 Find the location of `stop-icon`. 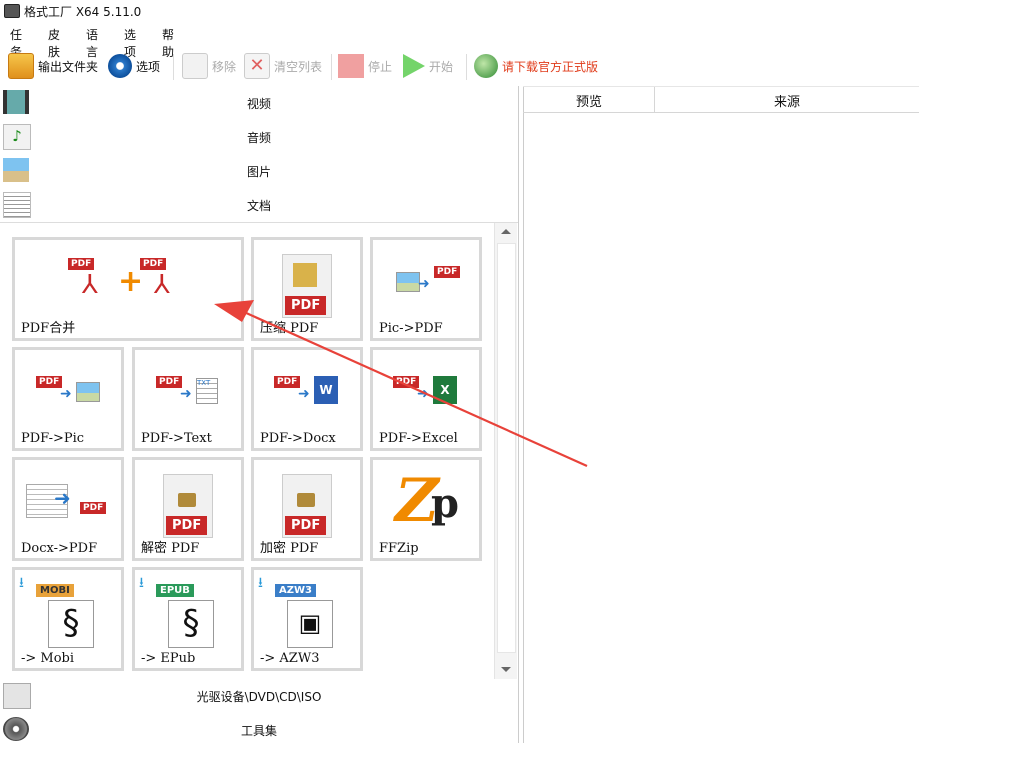

stop-icon is located at coordinates (351, 66).